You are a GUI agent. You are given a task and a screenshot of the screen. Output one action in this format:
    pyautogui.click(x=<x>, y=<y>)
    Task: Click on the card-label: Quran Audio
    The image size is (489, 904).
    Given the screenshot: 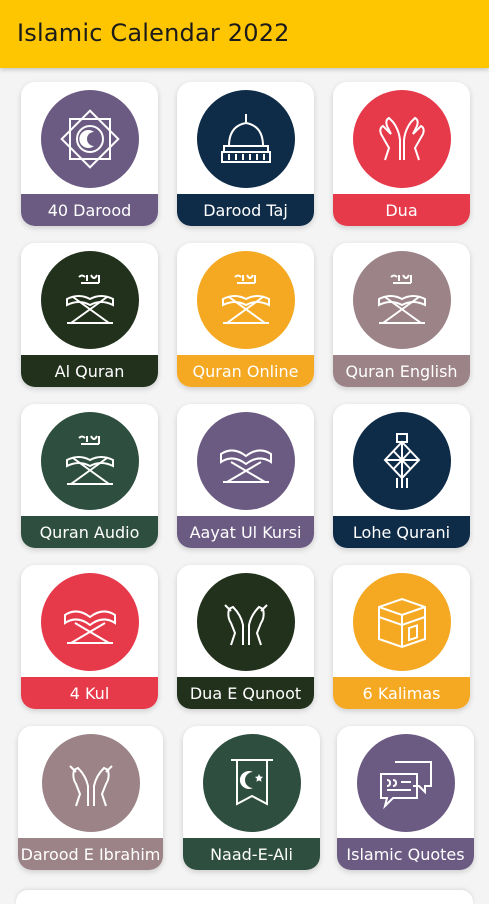 What is the action you would take?
    pyautogui.click(x=89, y=532)
    